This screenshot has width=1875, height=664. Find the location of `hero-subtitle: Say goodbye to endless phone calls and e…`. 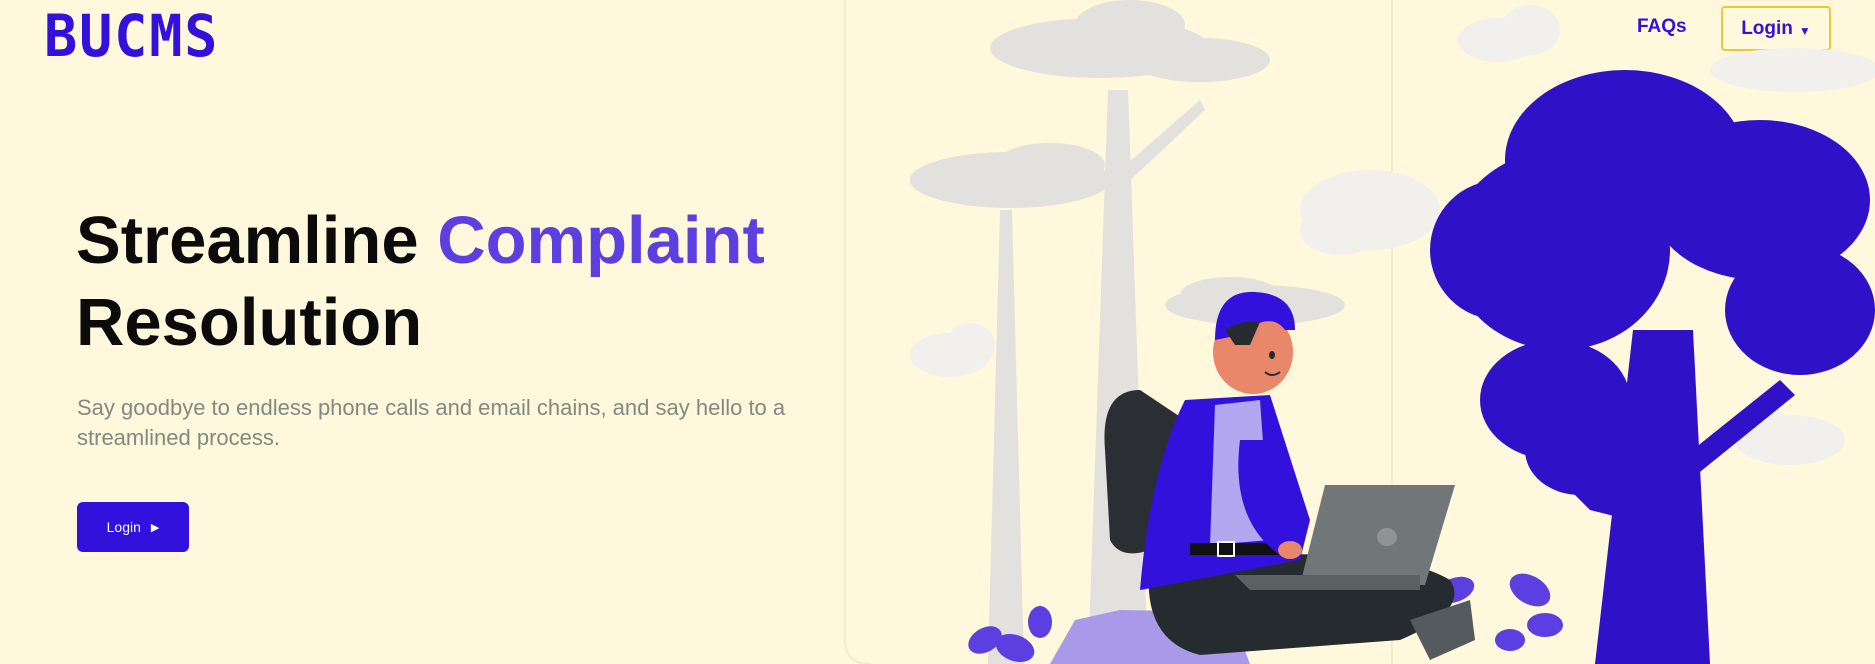

hero-subtitle: Say goodbye to endless phone calls and e… is located at coordinates (431, 422).